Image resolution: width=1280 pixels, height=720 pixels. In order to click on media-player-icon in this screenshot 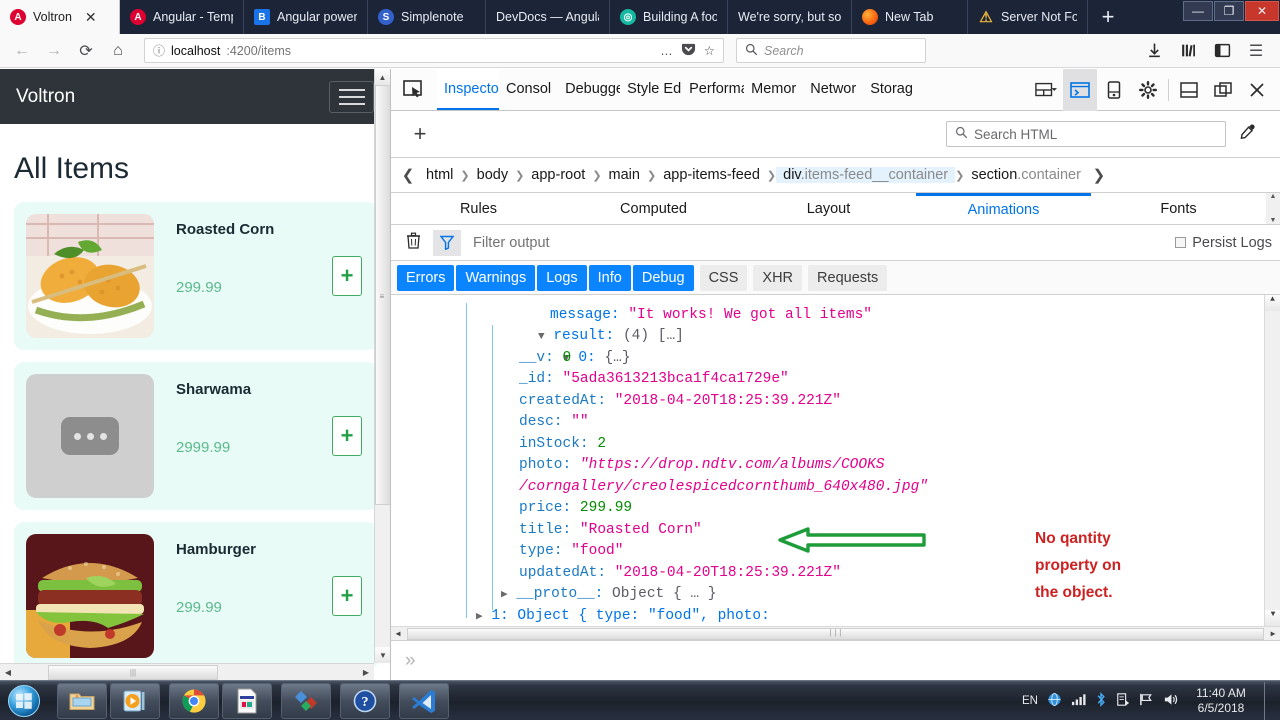, I will do `click(135, 700)`.